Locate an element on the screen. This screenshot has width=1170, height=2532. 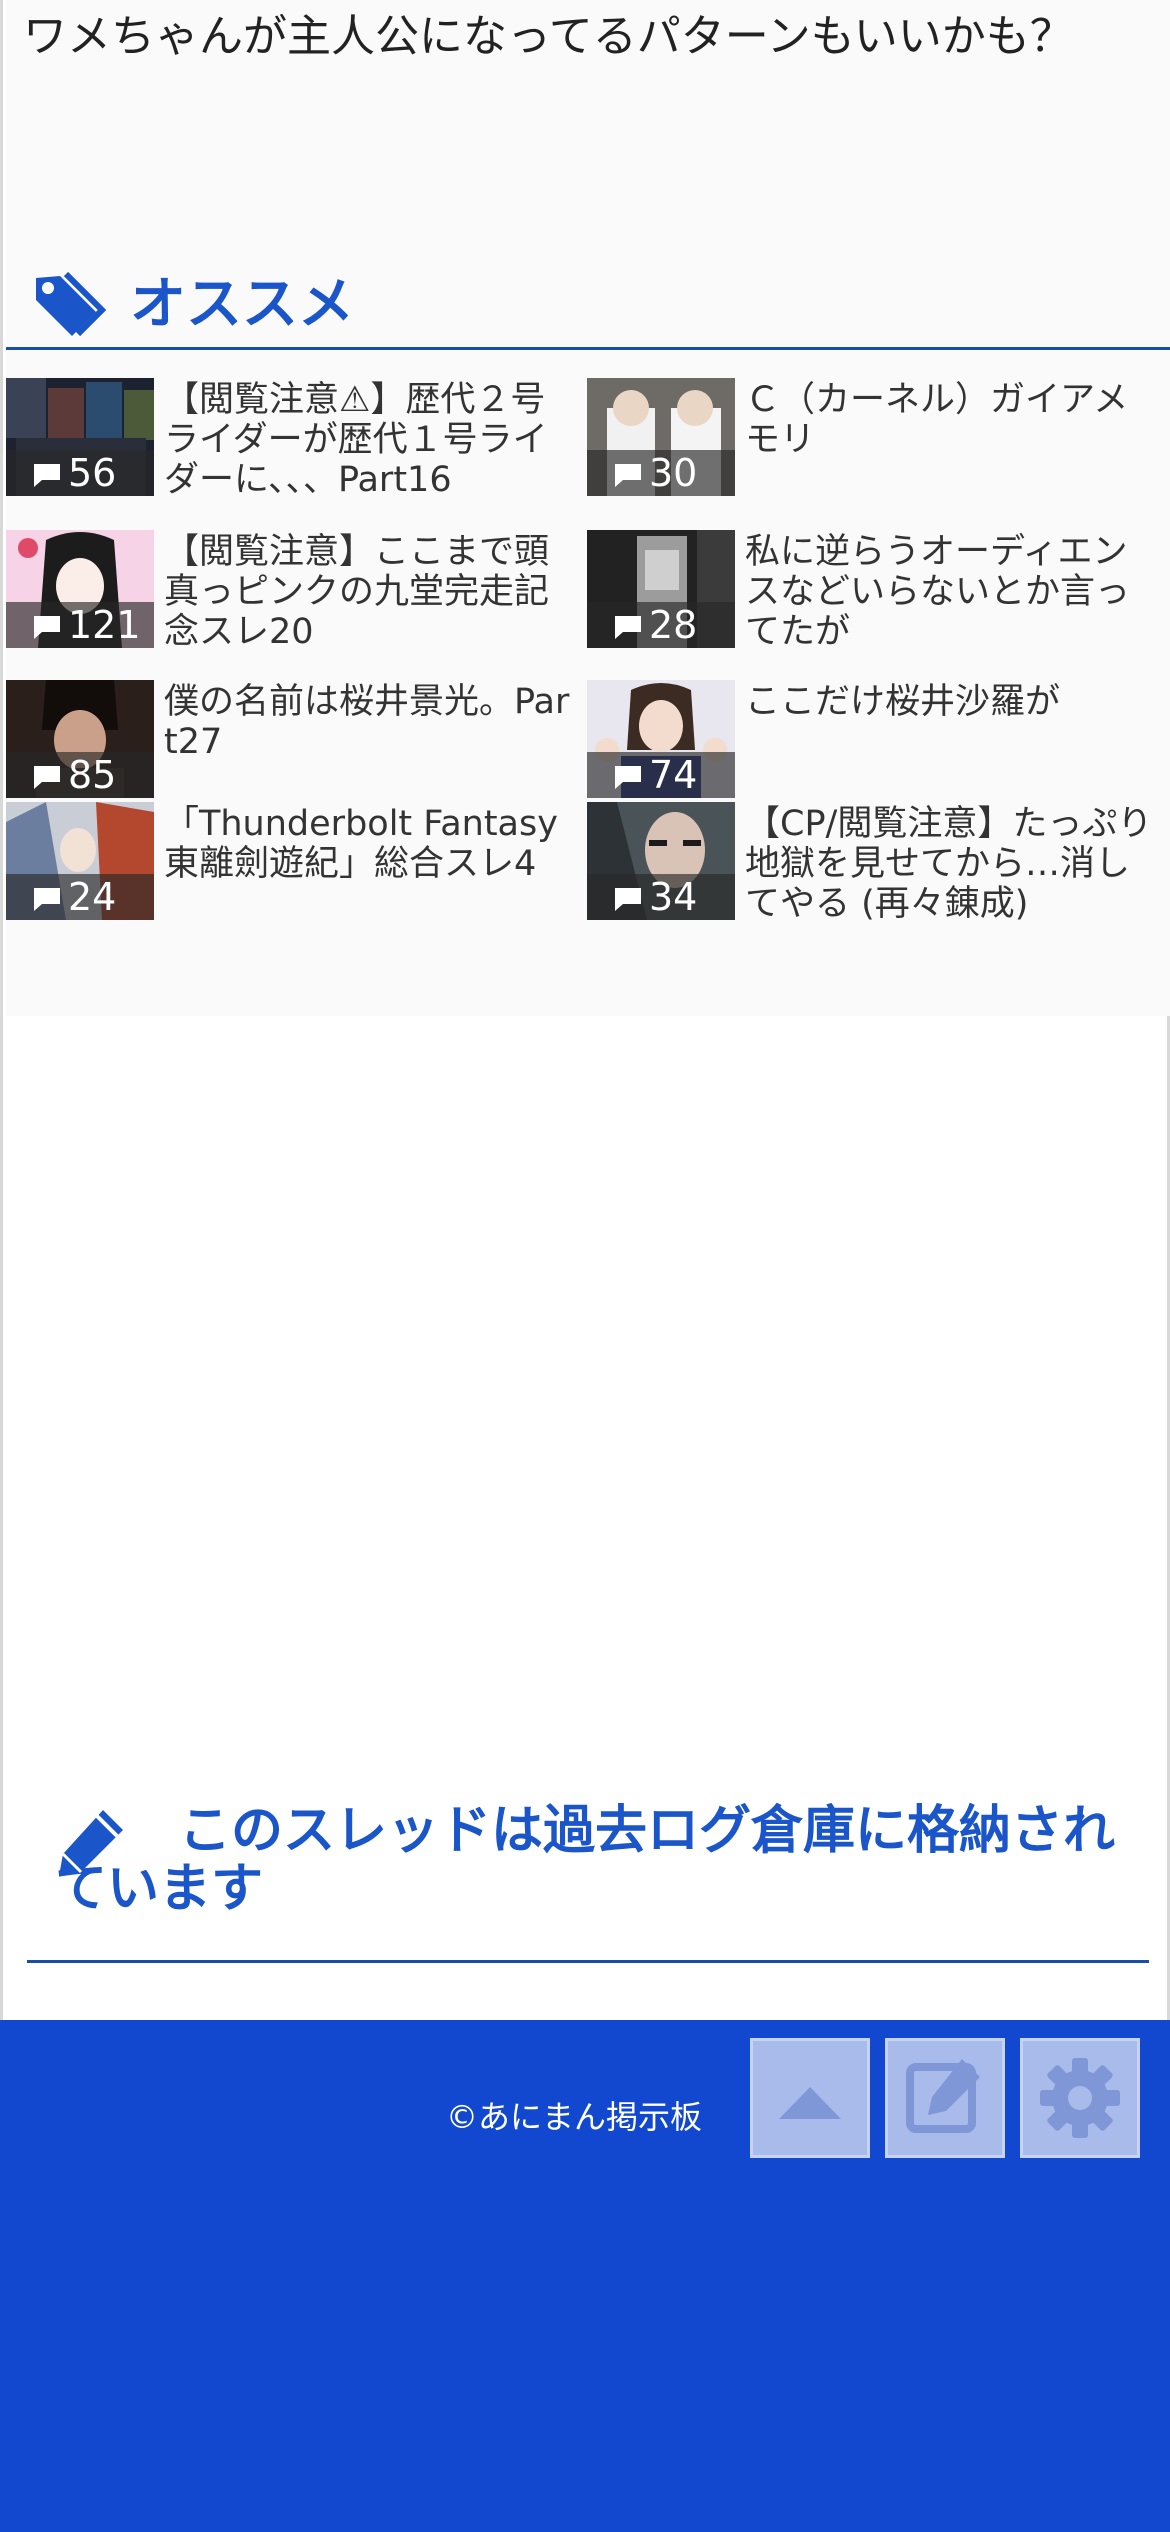
thumbnail: 34 is located at coordinates (661, 861).